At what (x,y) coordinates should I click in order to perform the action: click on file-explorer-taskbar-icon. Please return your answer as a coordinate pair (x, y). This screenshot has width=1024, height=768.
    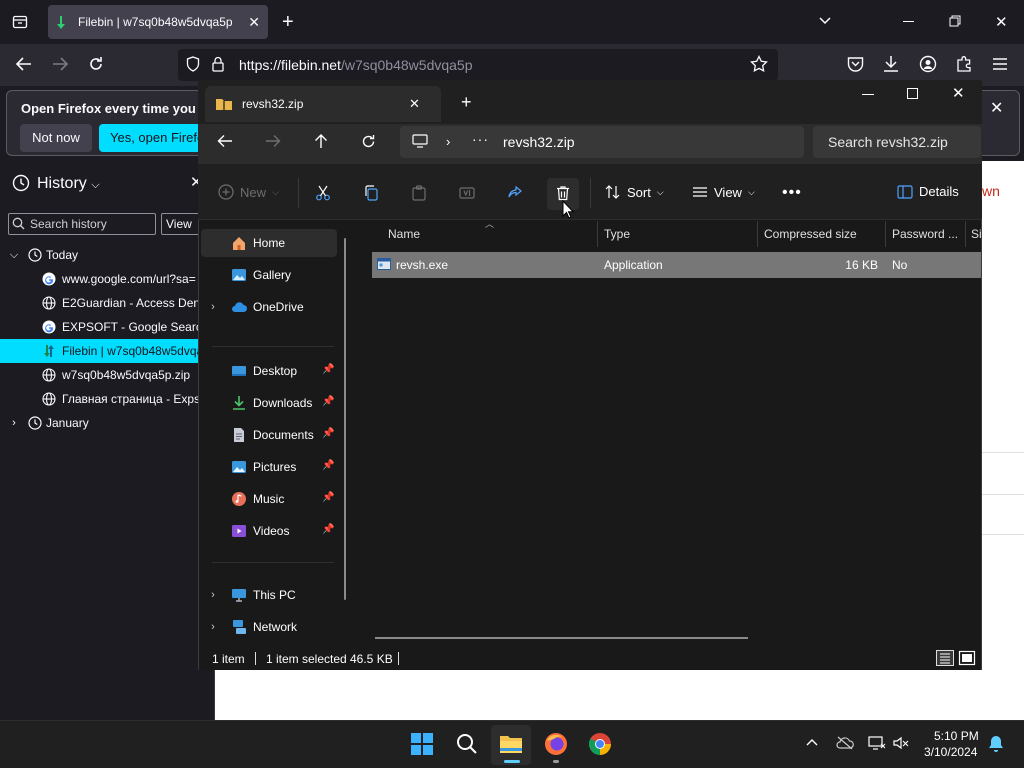
    Looking at the image, I should click on (511, 744).